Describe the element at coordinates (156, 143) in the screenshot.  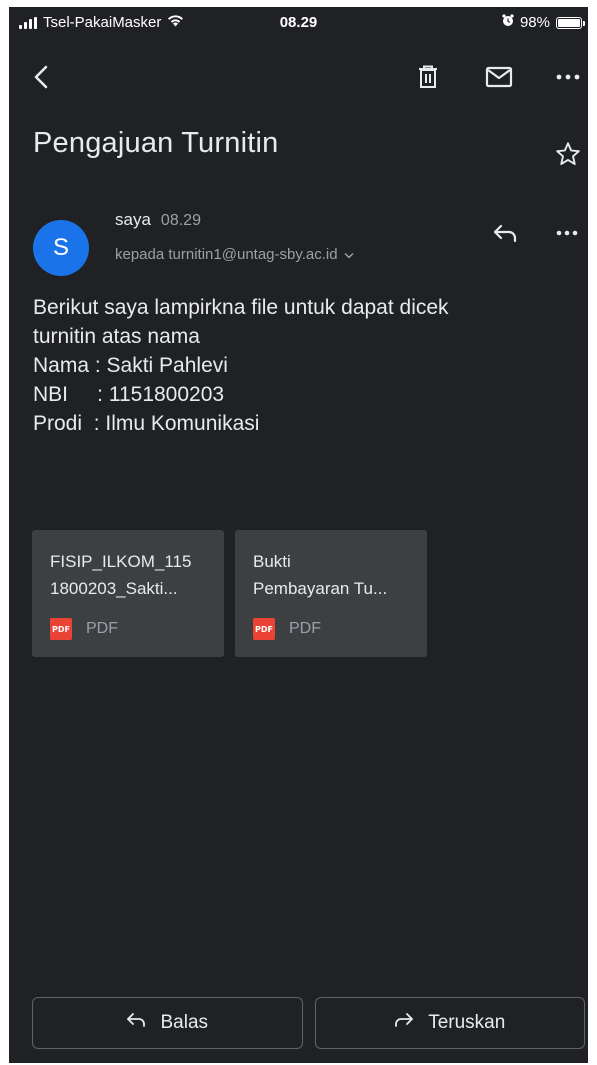
I see `email-subject: Pengajuan Turnitin` at that location.